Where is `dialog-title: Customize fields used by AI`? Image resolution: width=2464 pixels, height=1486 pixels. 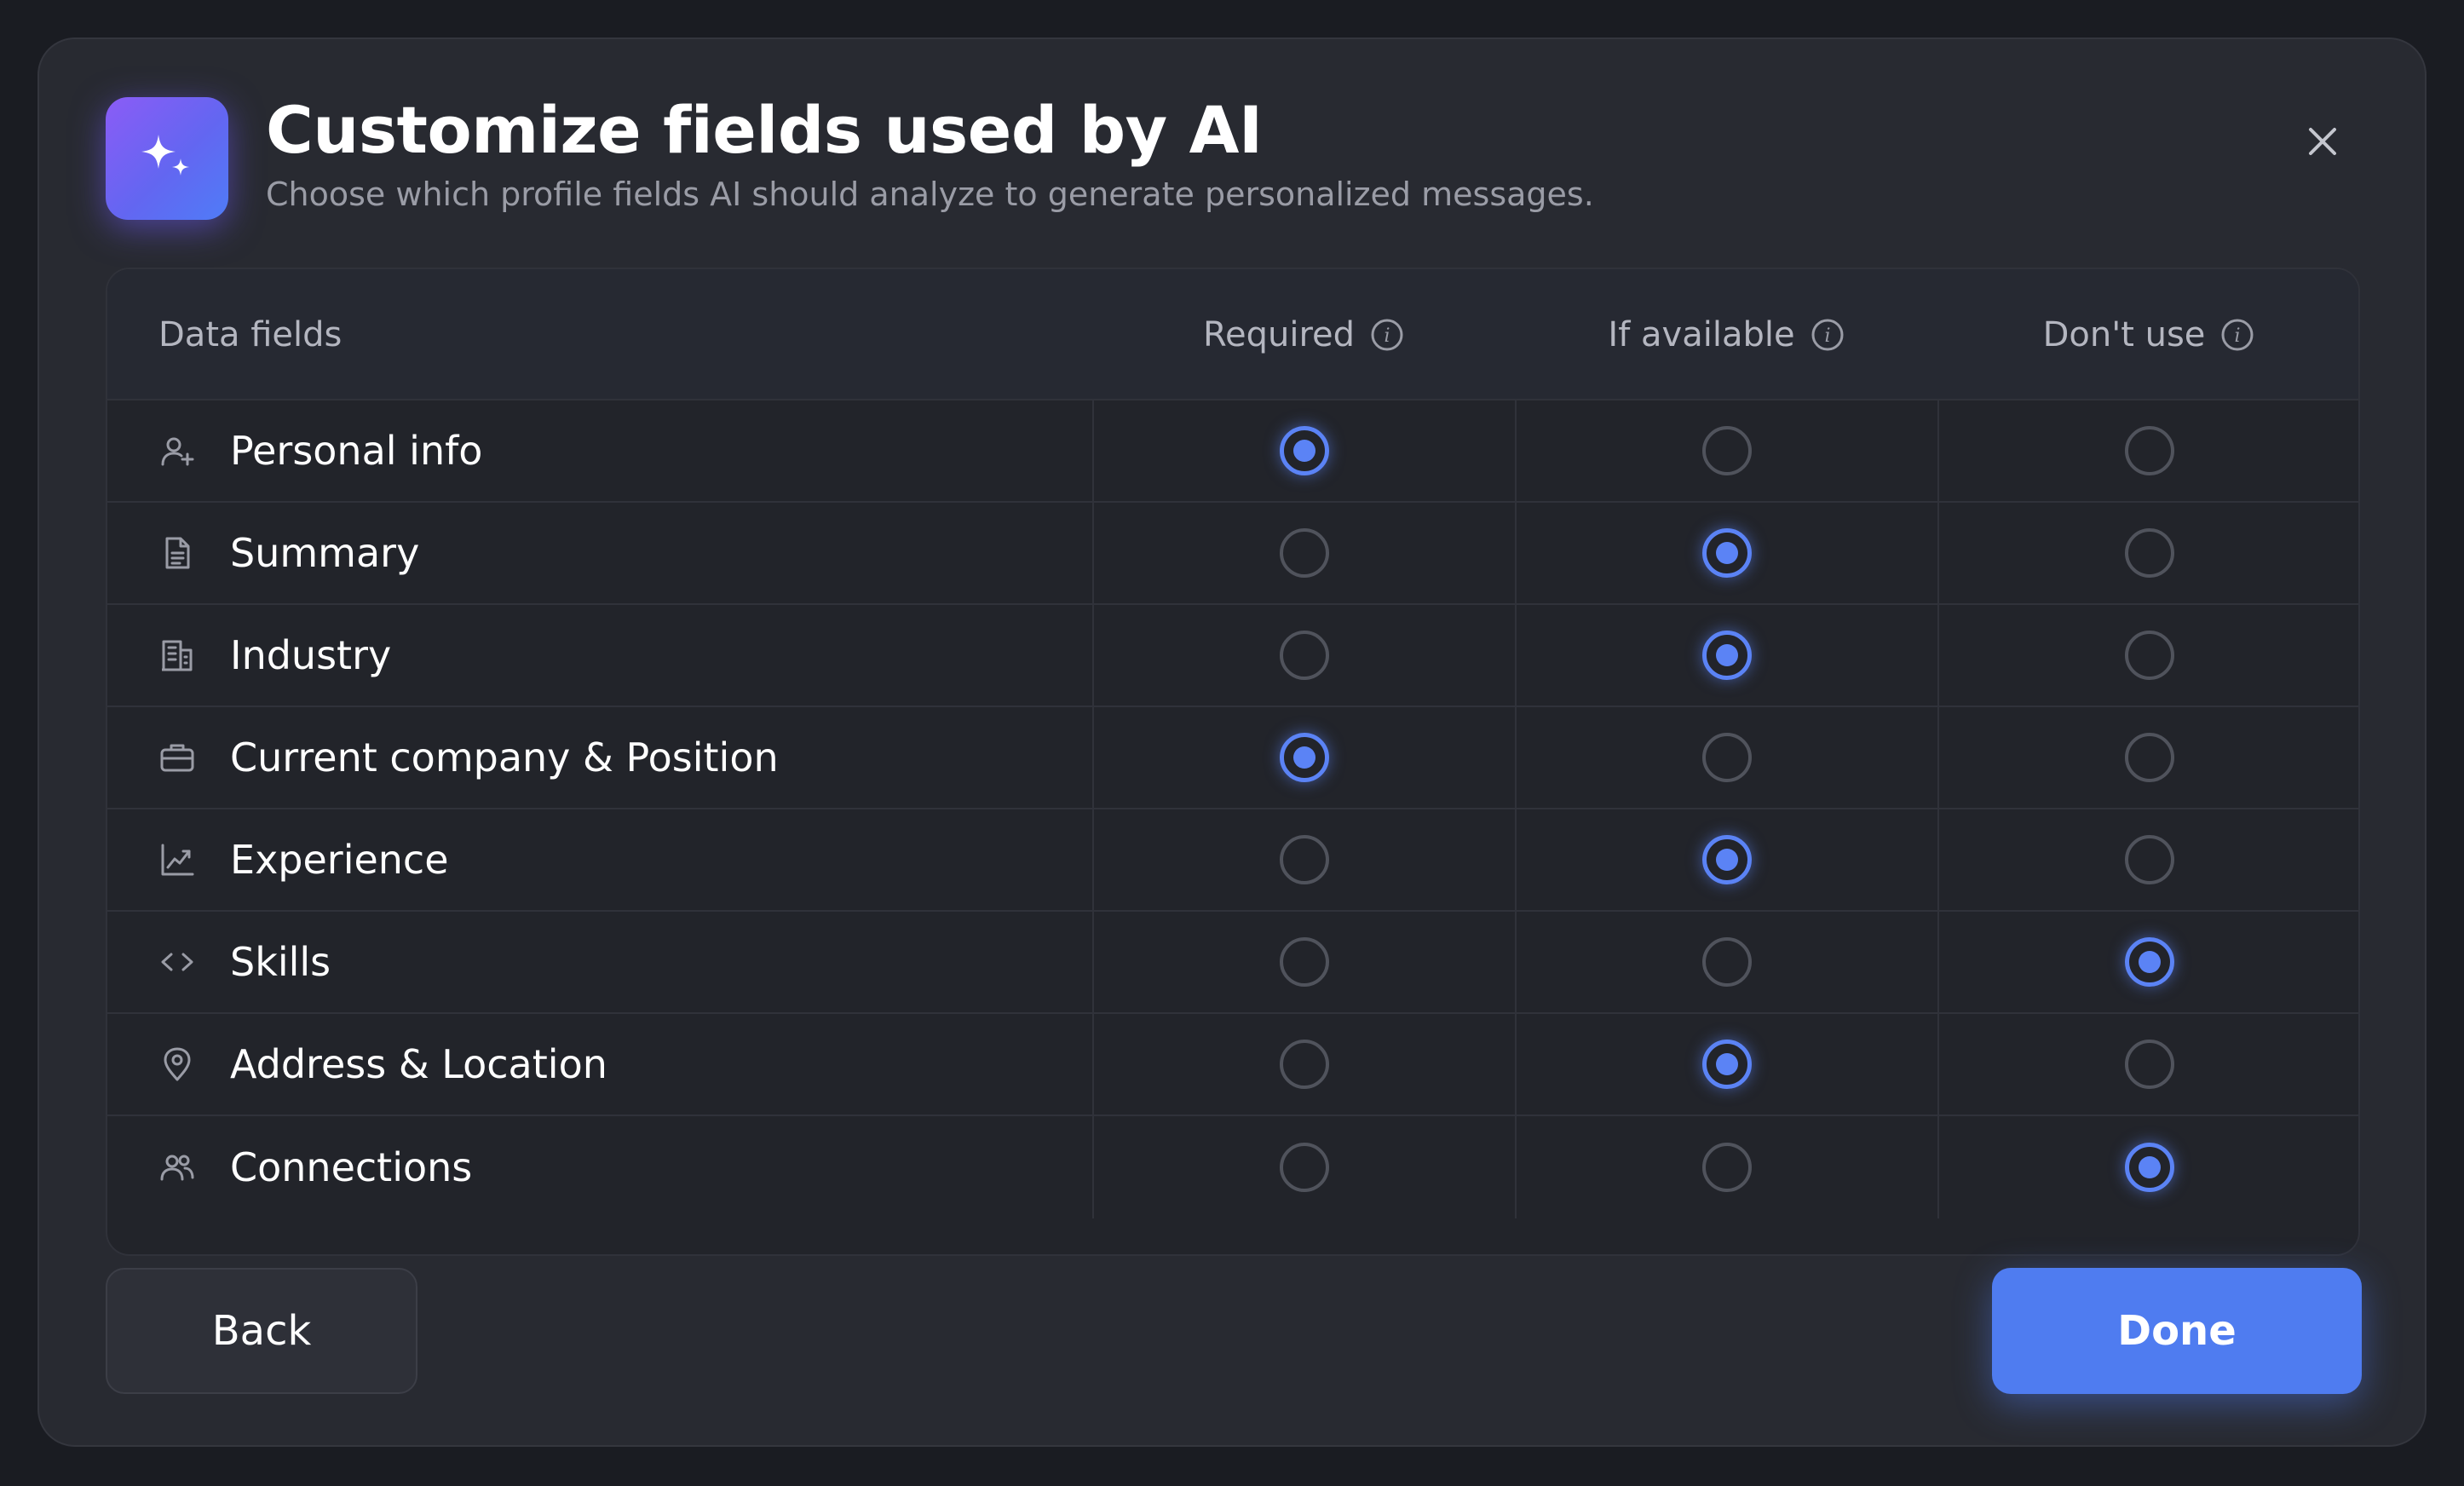
dialog-title: Customize fields used by AI is located at coordinates (764, 130).